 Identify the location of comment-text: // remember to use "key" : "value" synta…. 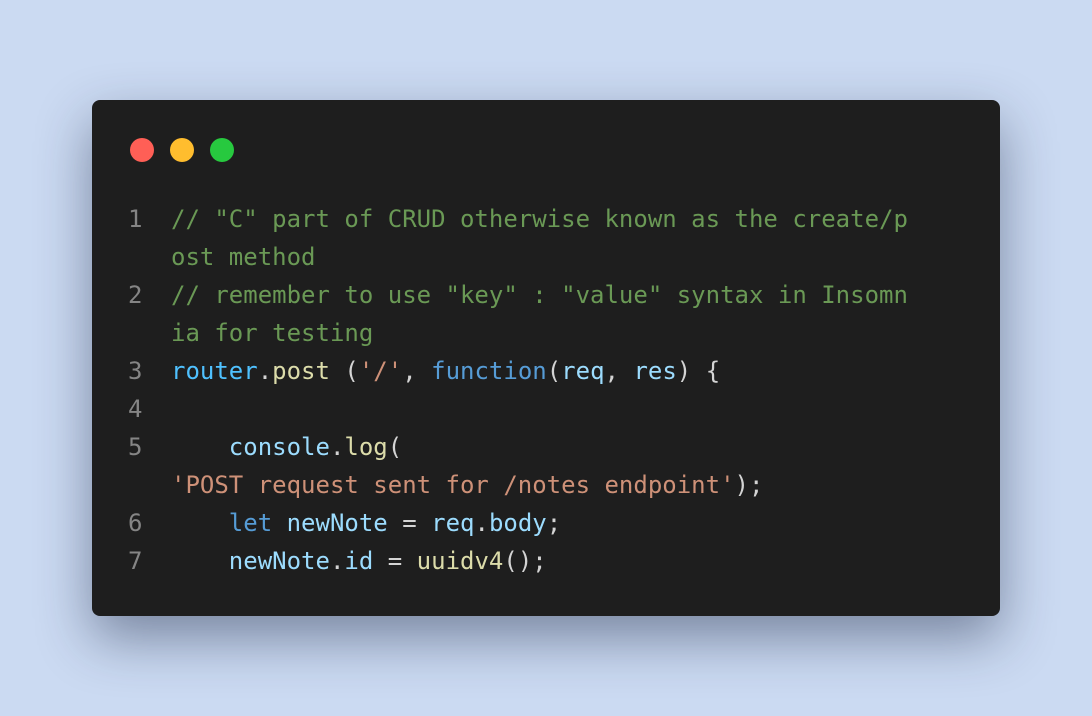
(539, 295).